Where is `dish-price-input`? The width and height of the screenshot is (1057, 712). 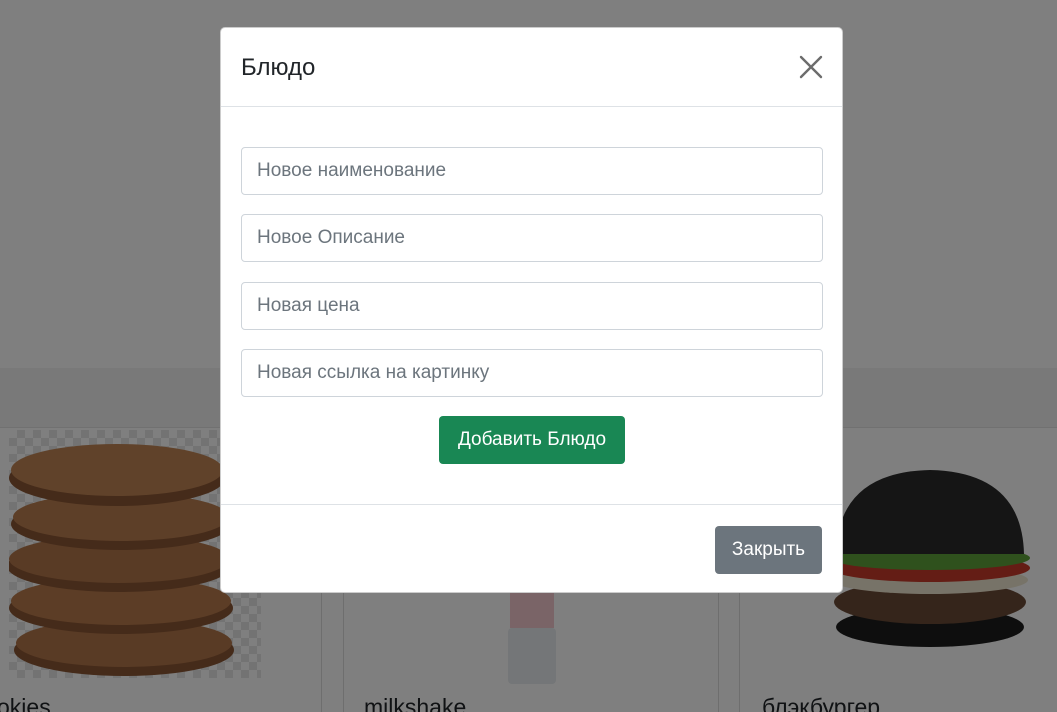 dish-price-input is located at coordinates (532, 306).